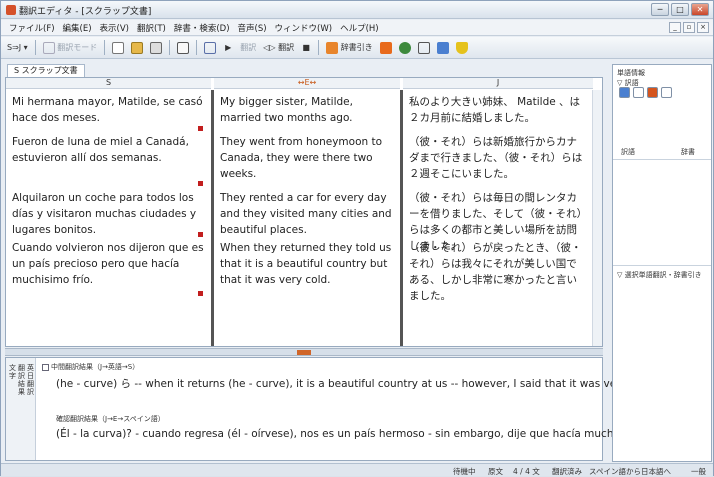 The height and width of the screenshot is (477, 714). Describe the element at coordinates (464, 471) in the screenshot. I see `status-mode: 待機中` at that location.